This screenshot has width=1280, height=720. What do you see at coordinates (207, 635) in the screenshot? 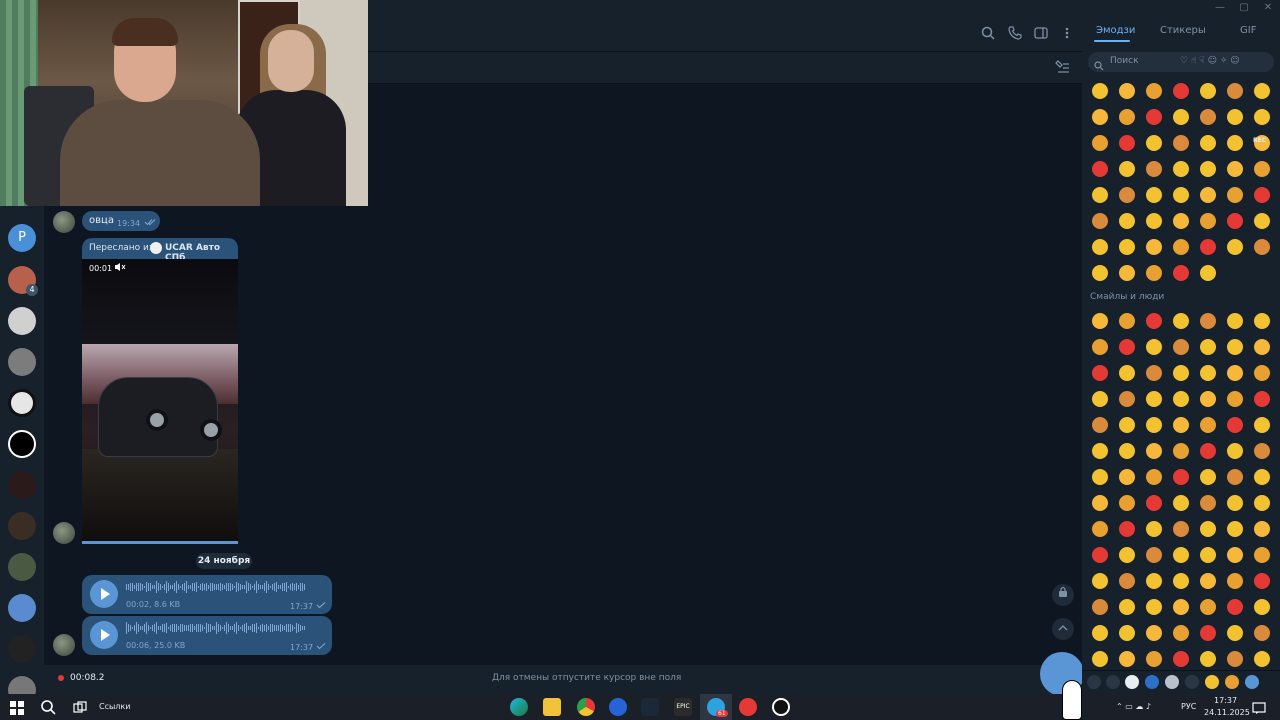
I see `voice-message: 00:06, 25.0 KB 17:37` at bounding box center [207, 635].